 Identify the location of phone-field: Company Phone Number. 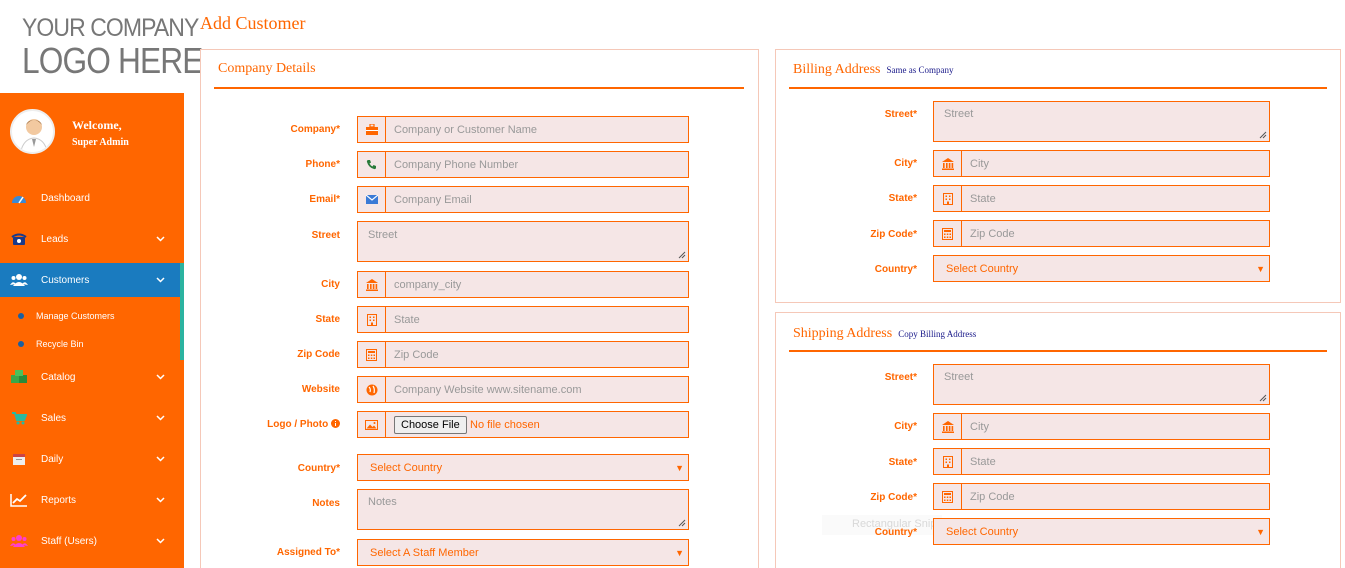
(523, 164).